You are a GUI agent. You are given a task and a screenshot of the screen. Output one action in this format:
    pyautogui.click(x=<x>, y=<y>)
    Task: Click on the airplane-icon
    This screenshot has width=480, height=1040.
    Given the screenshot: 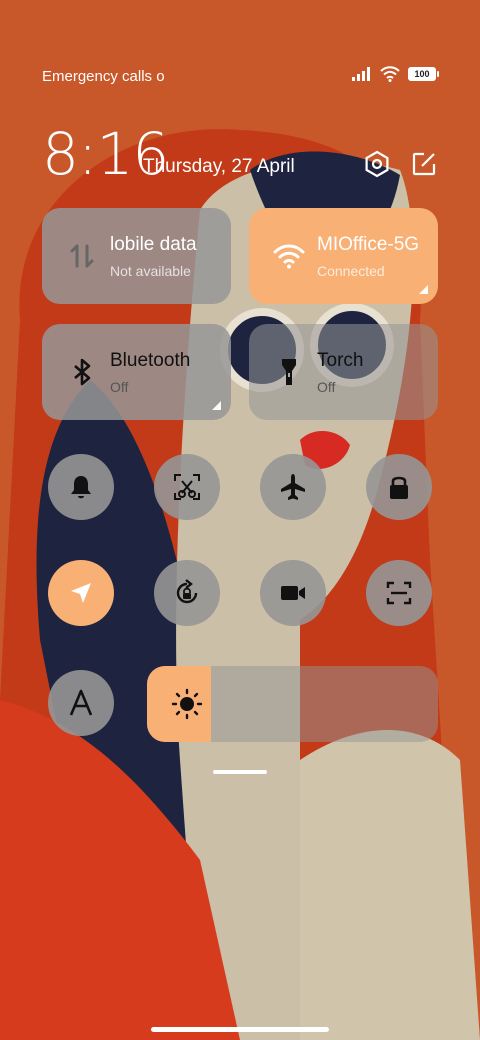 What is the action you would take?
    pyautogui.click(x=293, y=487)
    